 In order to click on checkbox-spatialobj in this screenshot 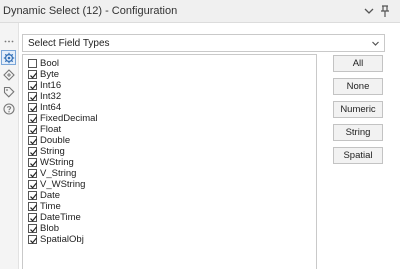, I will do `click(33, 239)`.